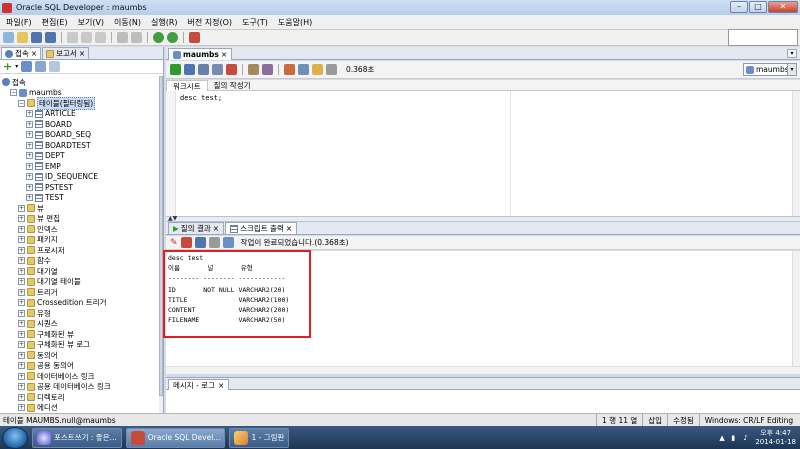  Describe the element at coordinates (792, 53) in the screenshot. I see `tab-list-dropdown: ▾` at that location.